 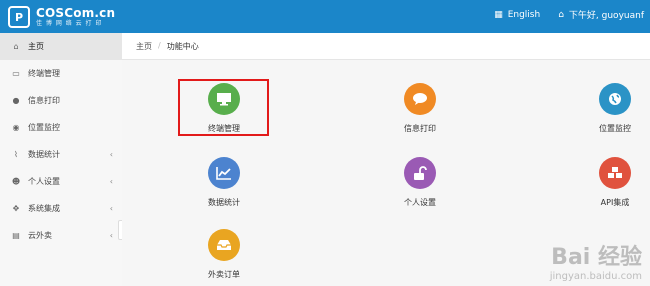 I want to click on unlock-icon, so click(x=420, y=173).